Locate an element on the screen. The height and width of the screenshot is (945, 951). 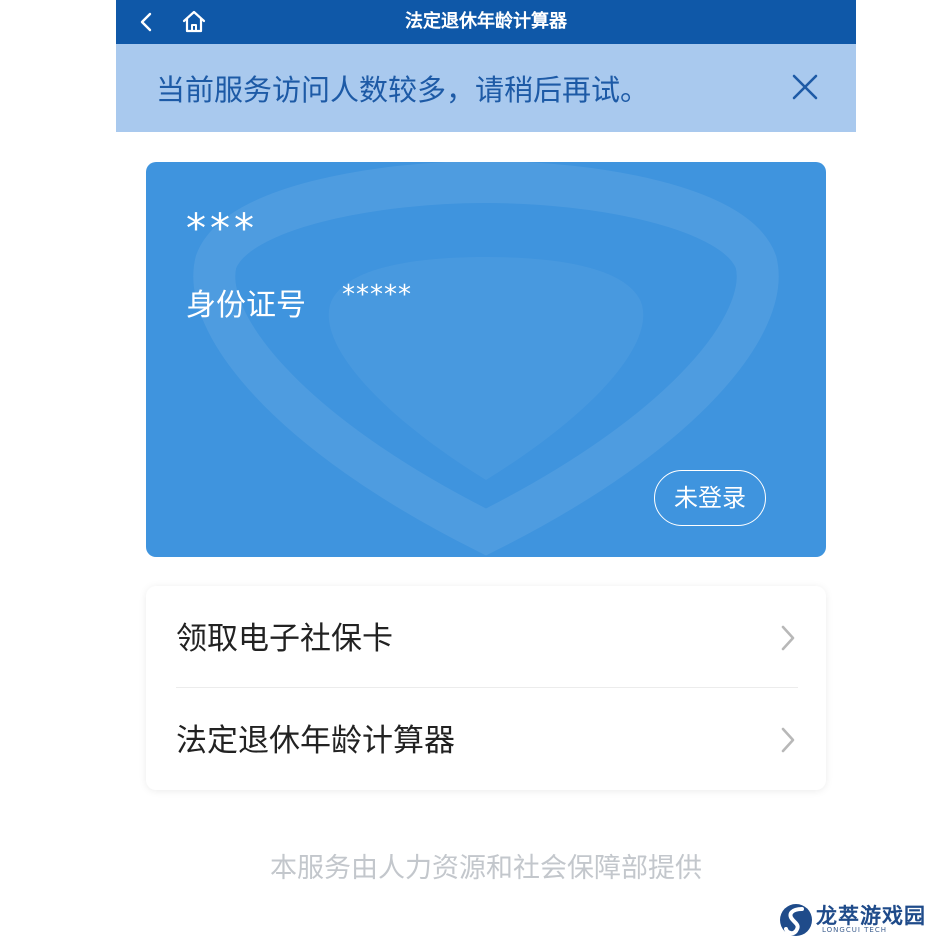
login-button: 未登录 is located at coordinates (710, 498).